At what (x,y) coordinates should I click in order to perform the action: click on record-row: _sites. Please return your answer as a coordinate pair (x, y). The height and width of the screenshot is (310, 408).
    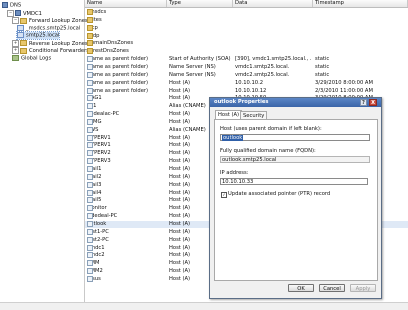
    Looking at the image, I should click on (246, 20).